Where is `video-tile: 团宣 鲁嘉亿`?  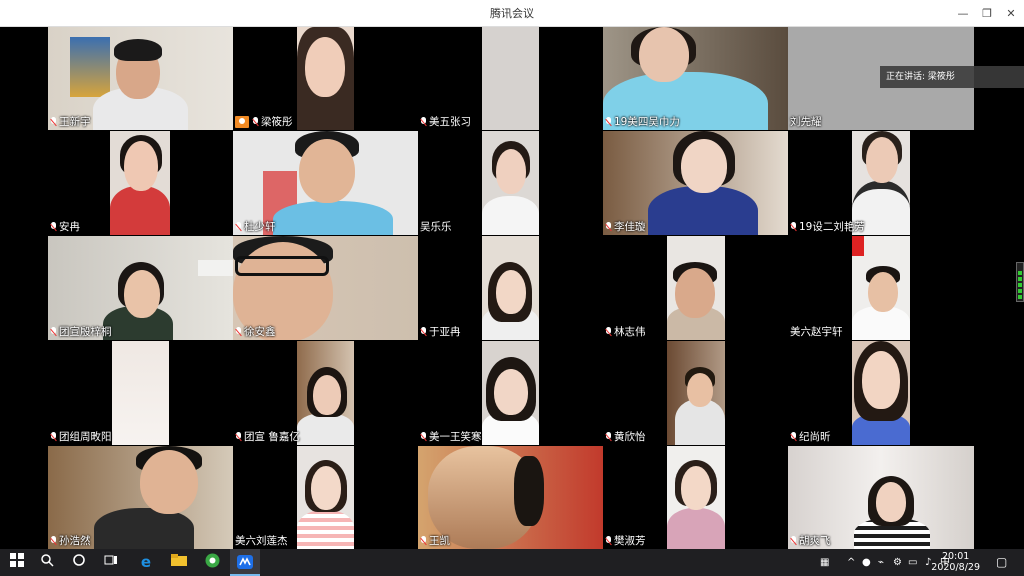 video-tile: 团宣 鲁嘉亿 is located at coordinates (325, 393).